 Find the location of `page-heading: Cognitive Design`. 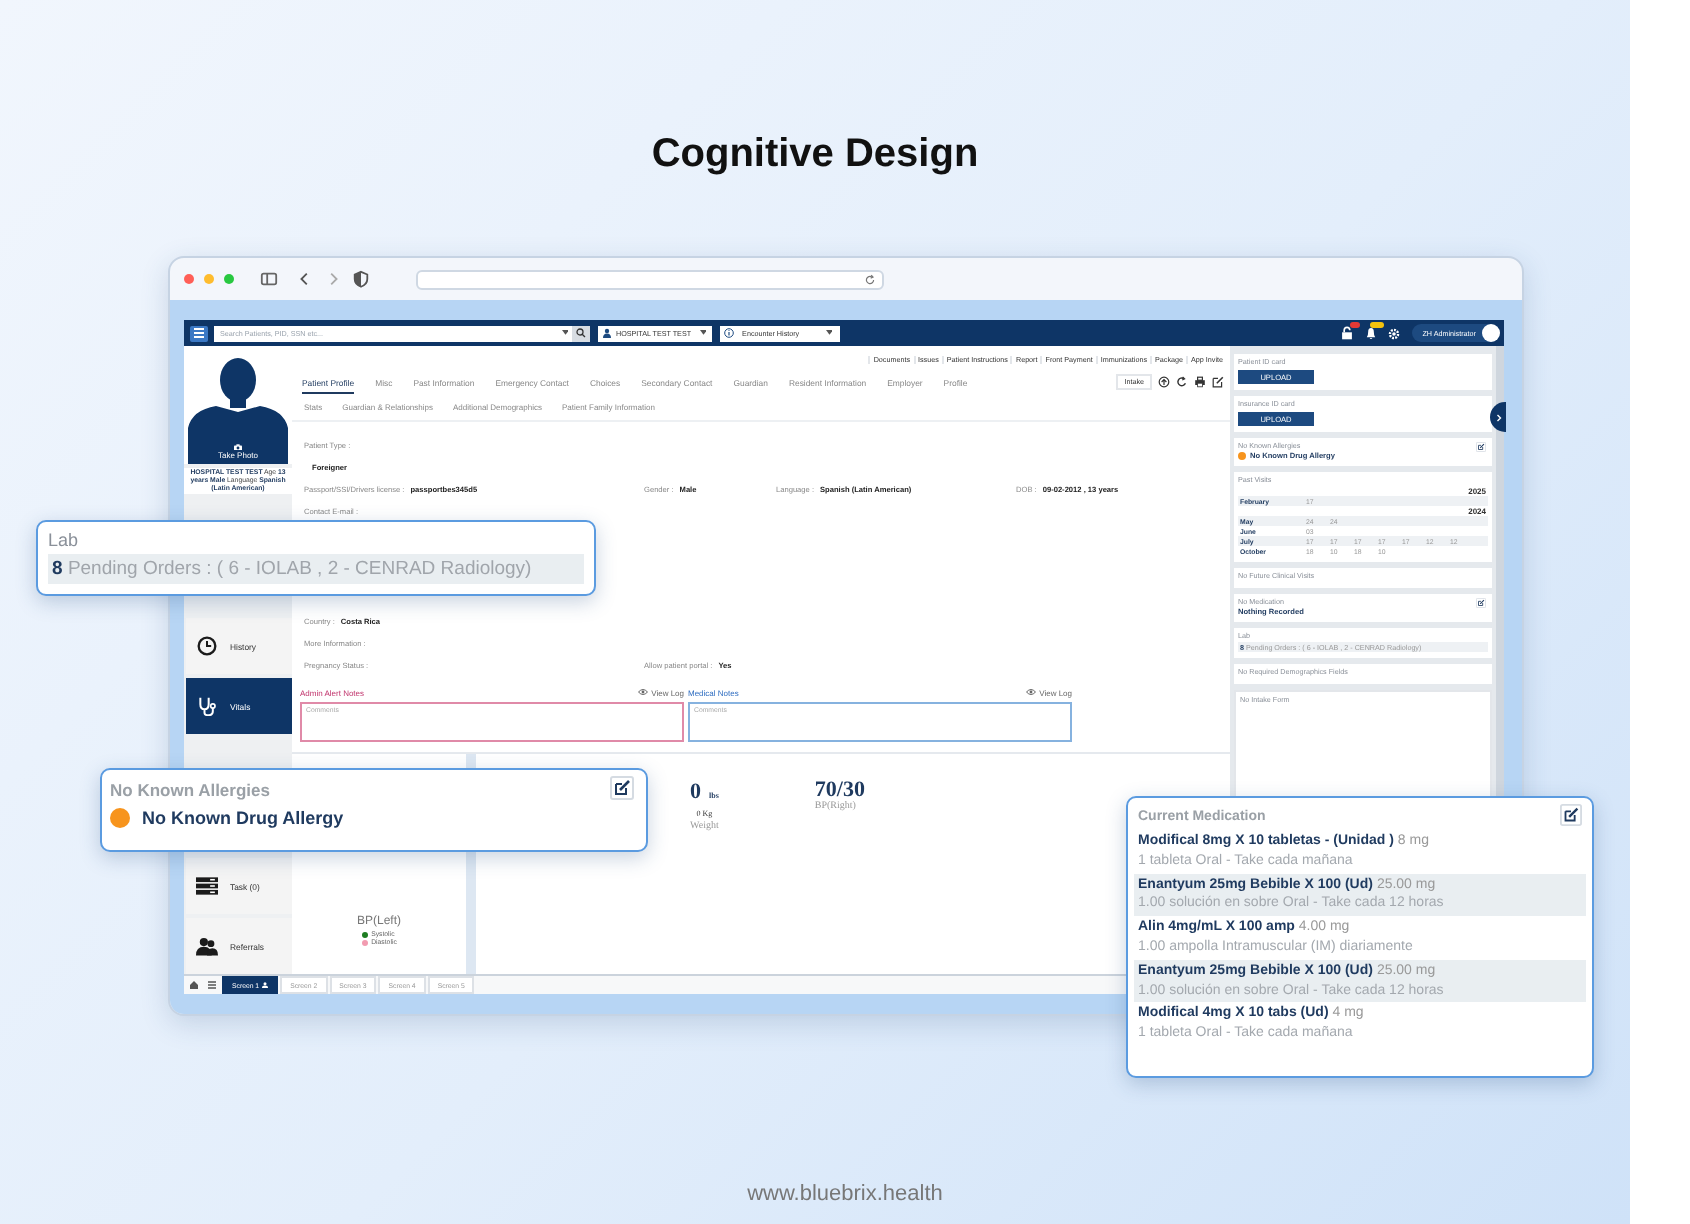

page-heading: Cognitive Design is located at coordinates (815, 155).